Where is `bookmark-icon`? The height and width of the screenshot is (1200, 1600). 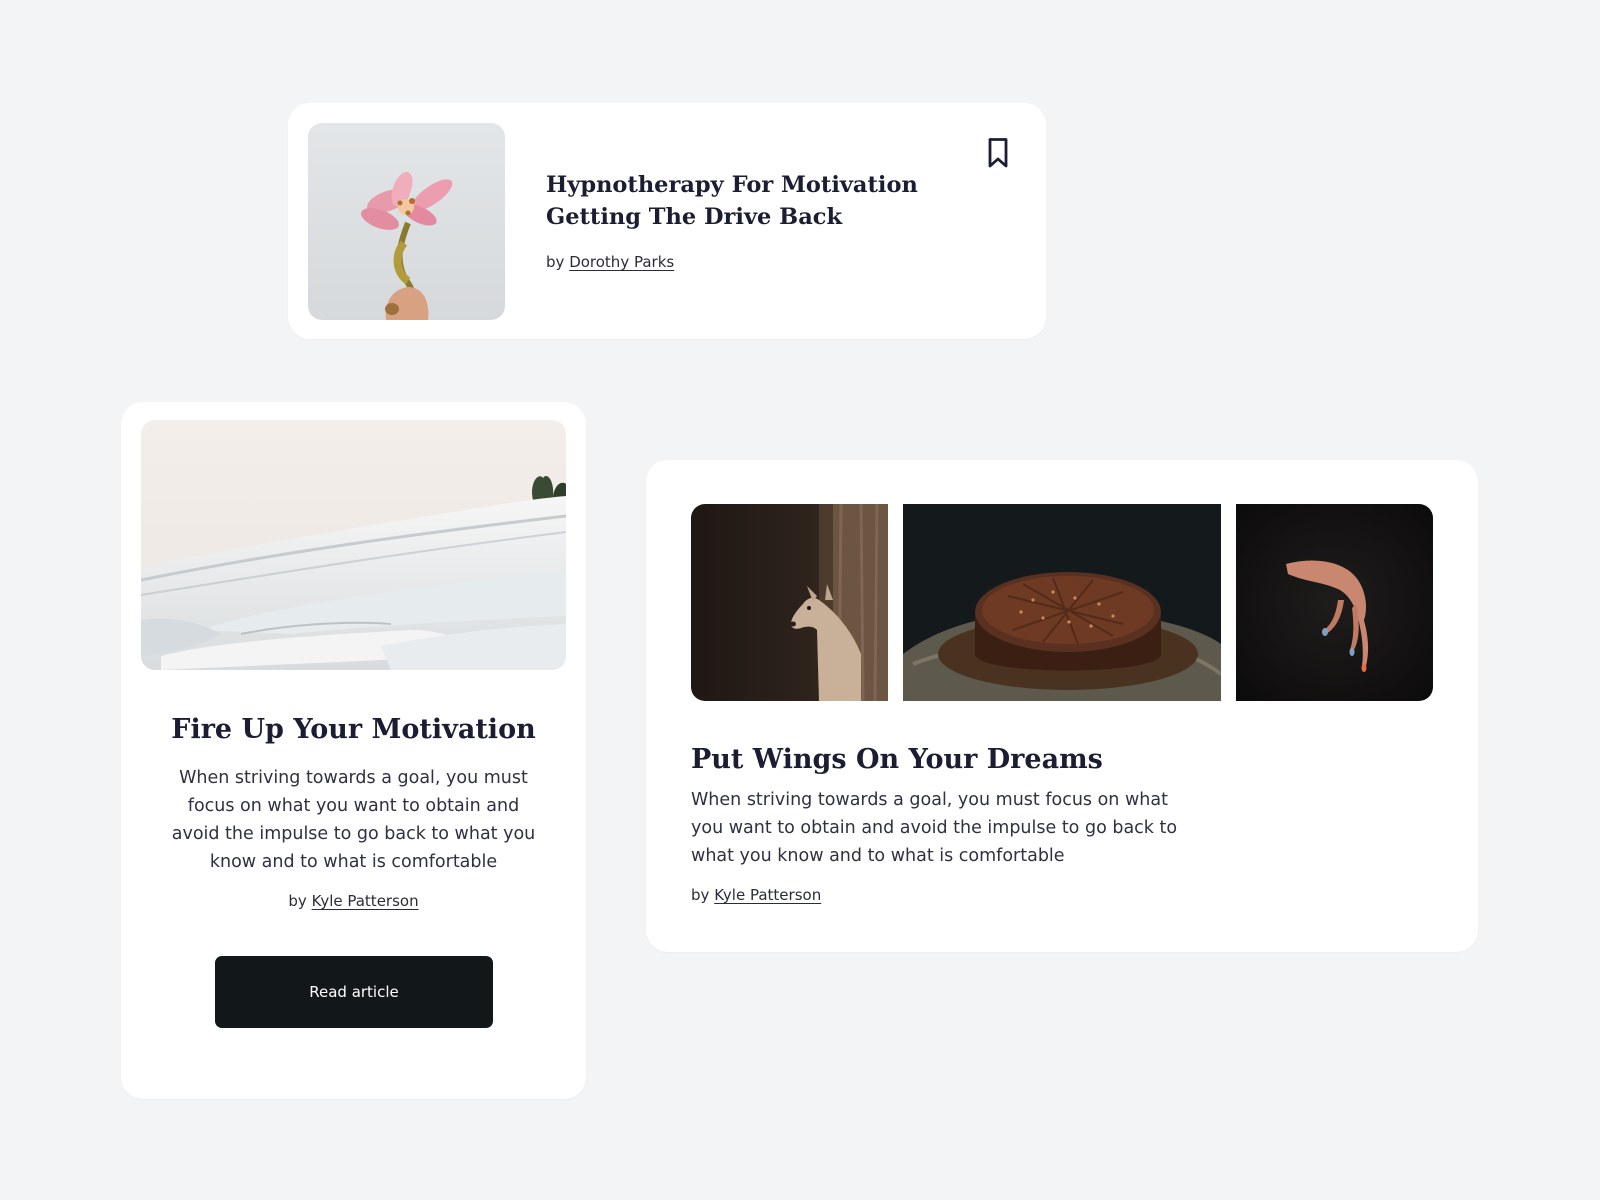
bookmark-icon is located at coordinates (998, 153).